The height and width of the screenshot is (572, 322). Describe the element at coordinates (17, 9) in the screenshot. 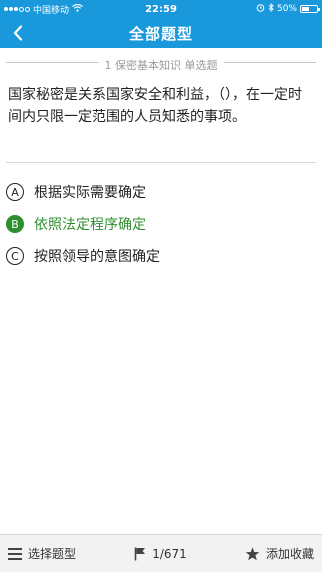

I see `signal-strength-icon` at that location.